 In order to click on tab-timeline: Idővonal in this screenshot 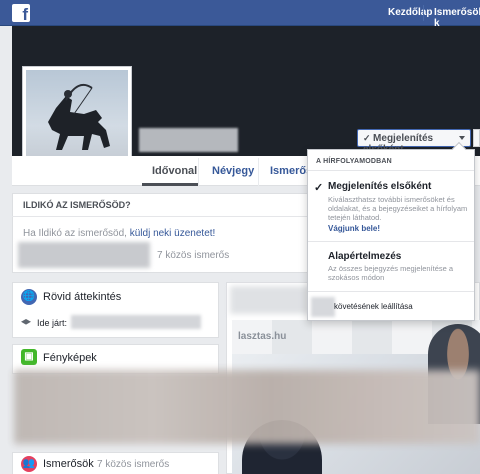, I will do `click(174, 171)`.